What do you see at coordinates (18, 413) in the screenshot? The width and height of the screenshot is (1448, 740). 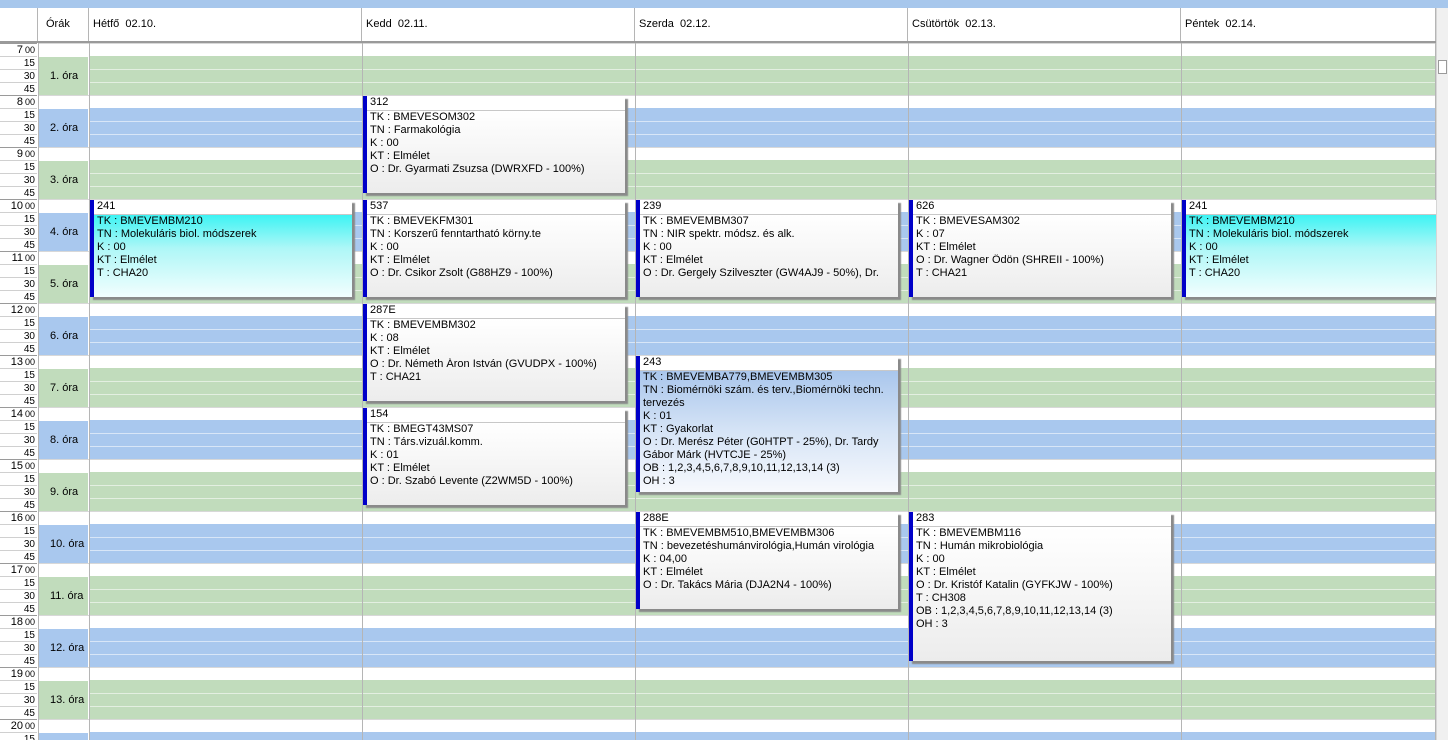 I see `hour-label: 14 00` at bounding box center [18, 413].